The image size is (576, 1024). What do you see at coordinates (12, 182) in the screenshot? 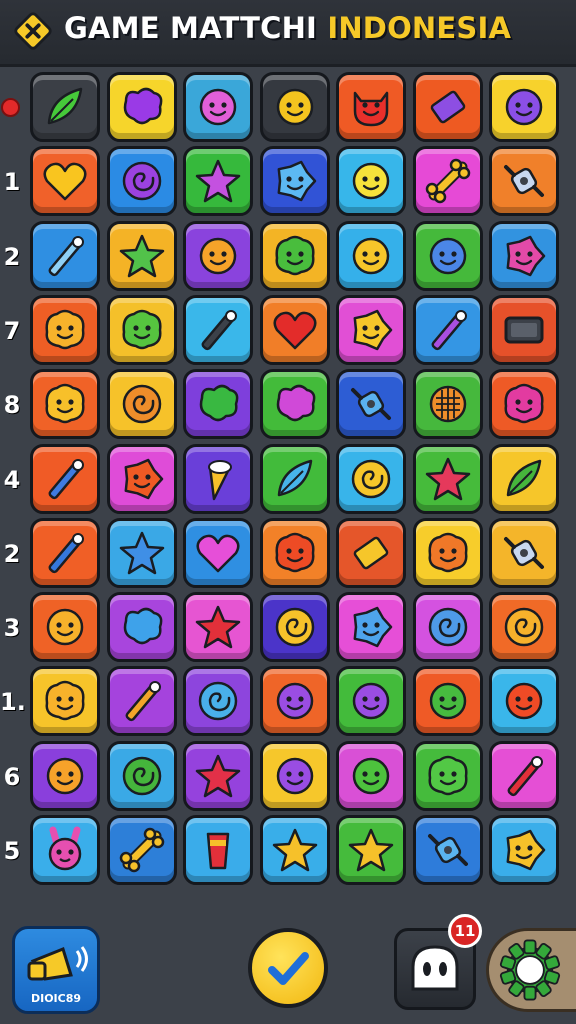
I see `row-number-label: 1` at bounding box center [12, 182].